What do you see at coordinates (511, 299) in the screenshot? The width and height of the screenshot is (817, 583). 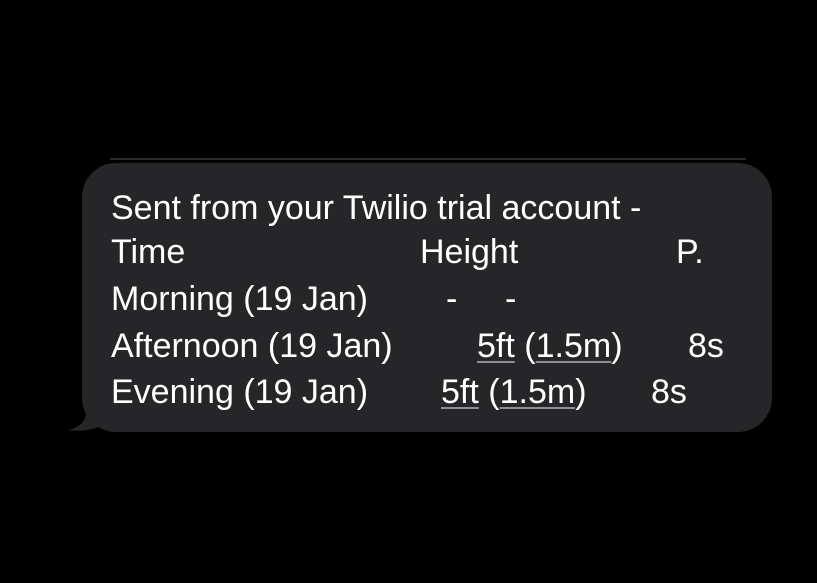 I see `row-morning-period: -` at bounding box center [511, 299].